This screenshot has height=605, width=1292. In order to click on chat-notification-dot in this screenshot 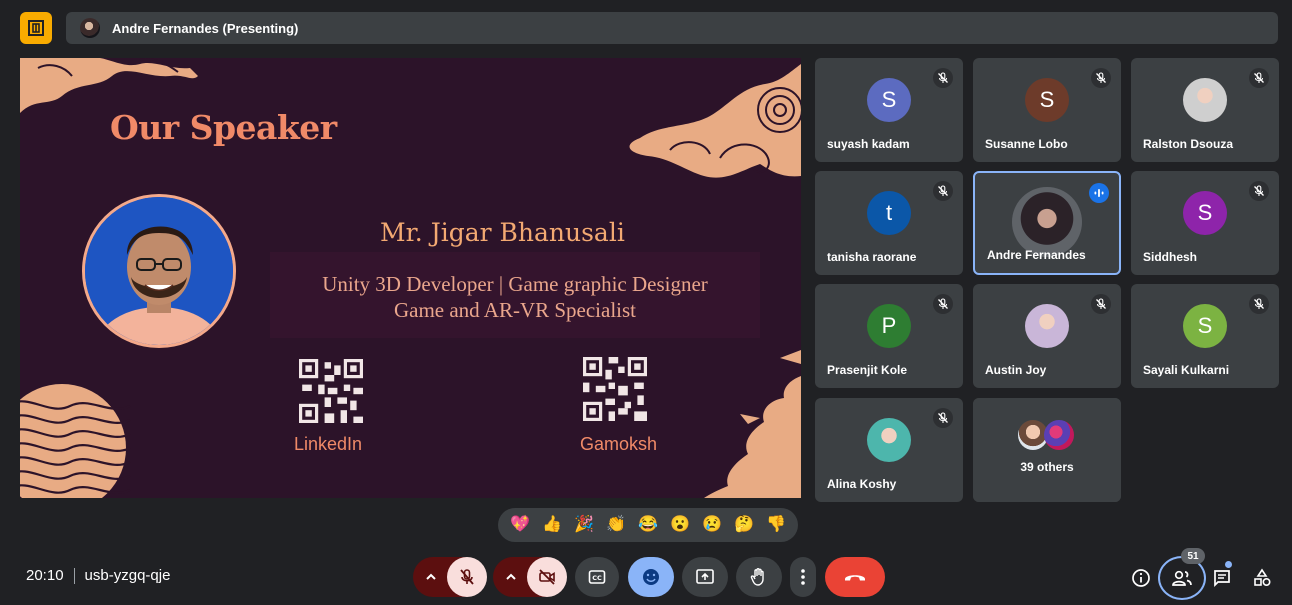, I will do `click(1228, 564)`.